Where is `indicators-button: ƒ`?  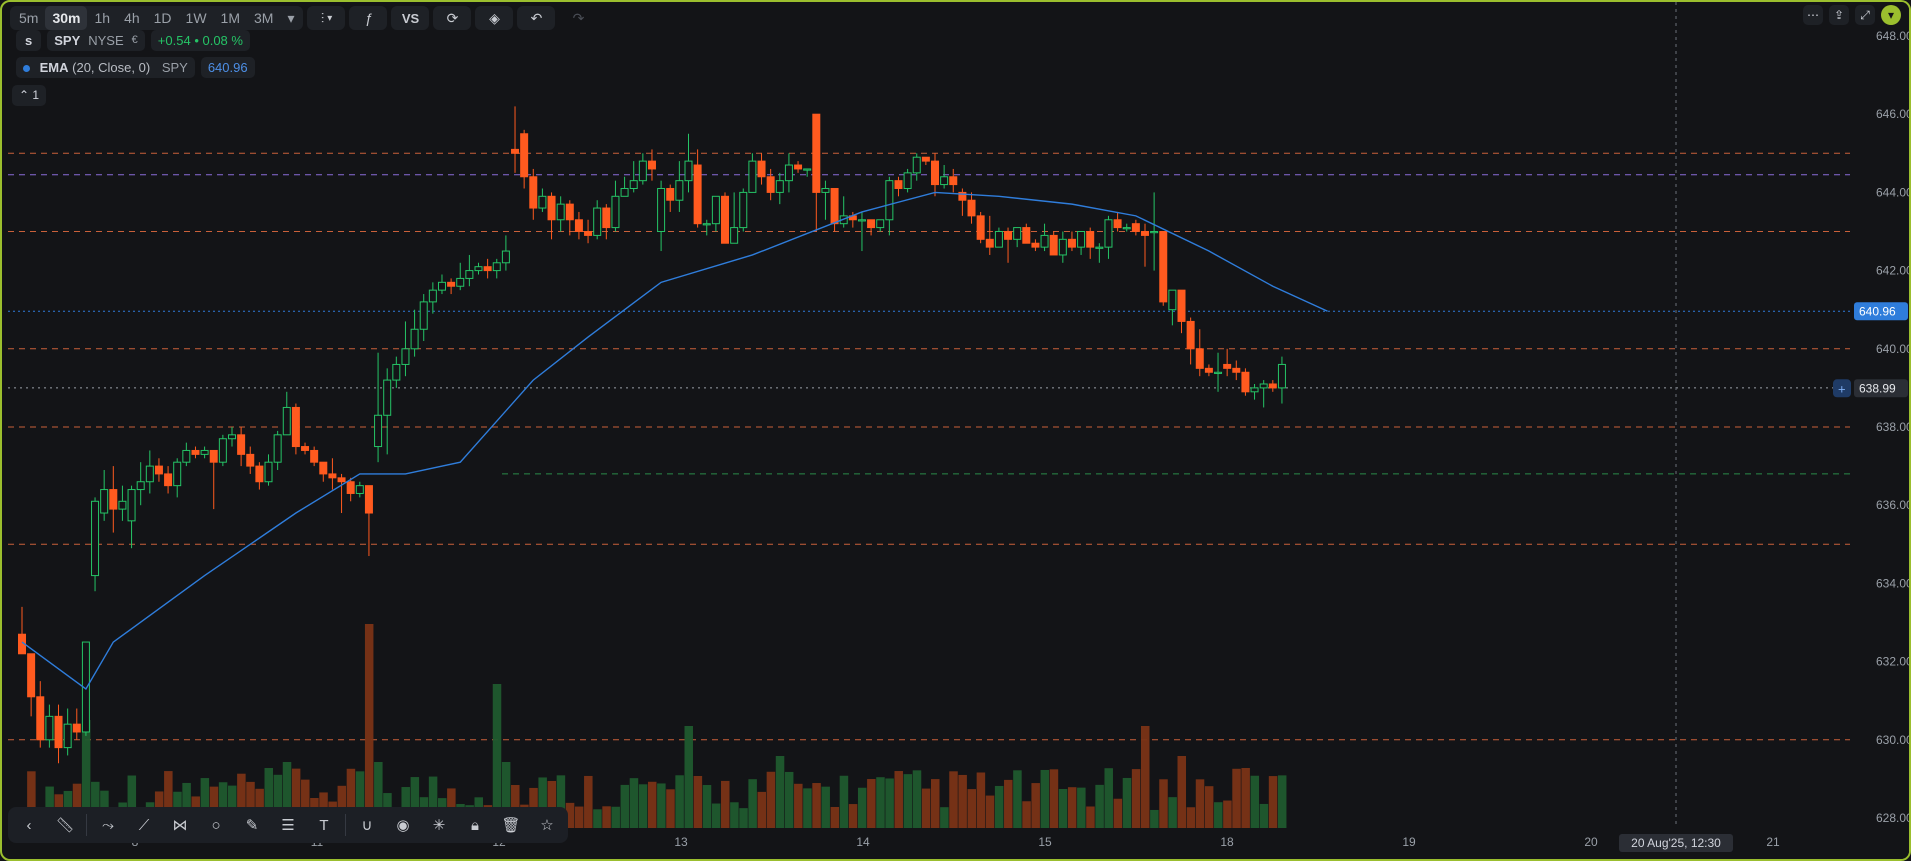 indicators-button: ƒ is located at coordinates (368, 18).